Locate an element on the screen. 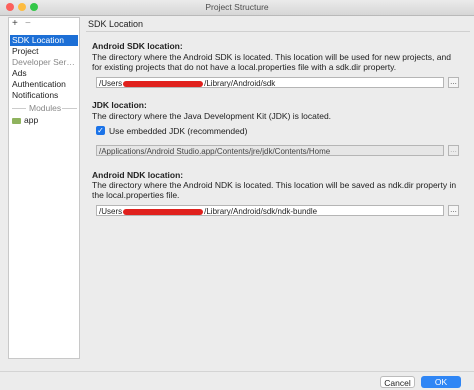 The width and height of the screenshot is (474, 390). android-ndk-path-field: /Users/Library/Android/sdk/ndk-bundle is located at coordinates (270, 210).